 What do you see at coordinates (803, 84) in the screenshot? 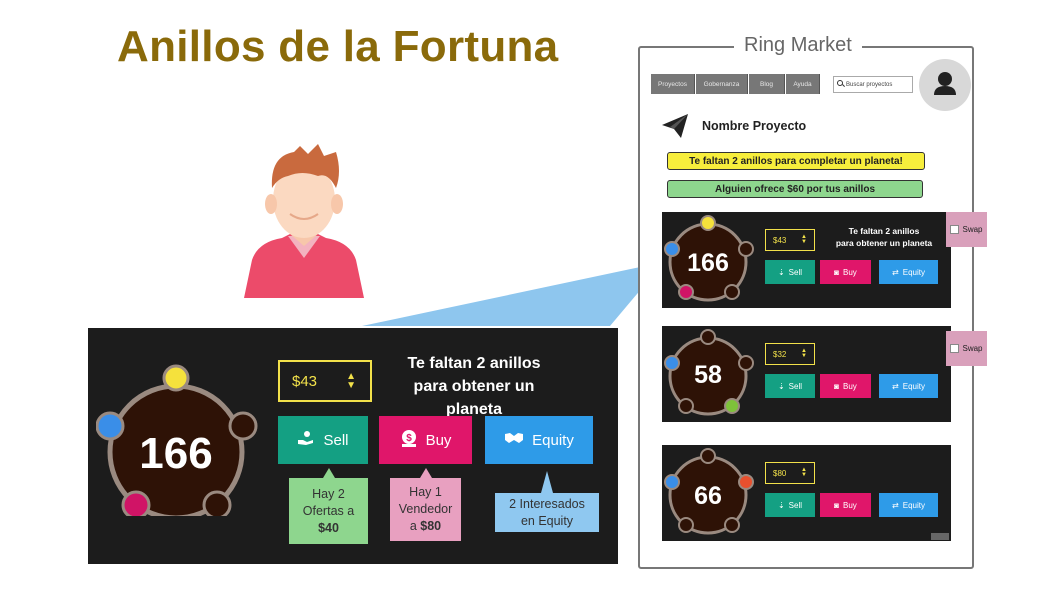
I see `nav-help: Ayuda` at bounding box center [803, 84].